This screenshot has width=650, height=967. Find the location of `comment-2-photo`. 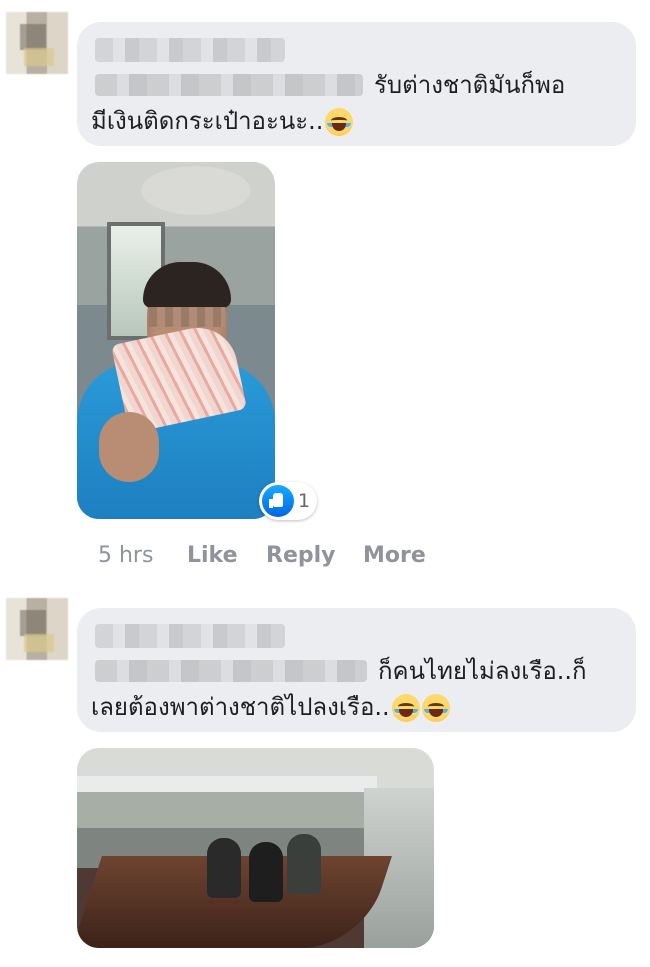

comment-2-photo is located at coordinates (255, 848).